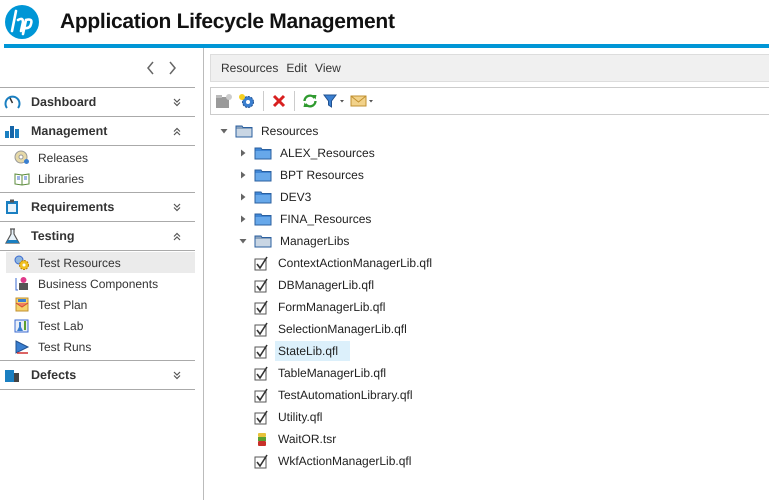 The height and width of the screenshot is (500, 769). Describe the element at coordinates (345, 395) in the screenshot. I see `tree-item: TestAutomationLibrary.qfl` at that location.